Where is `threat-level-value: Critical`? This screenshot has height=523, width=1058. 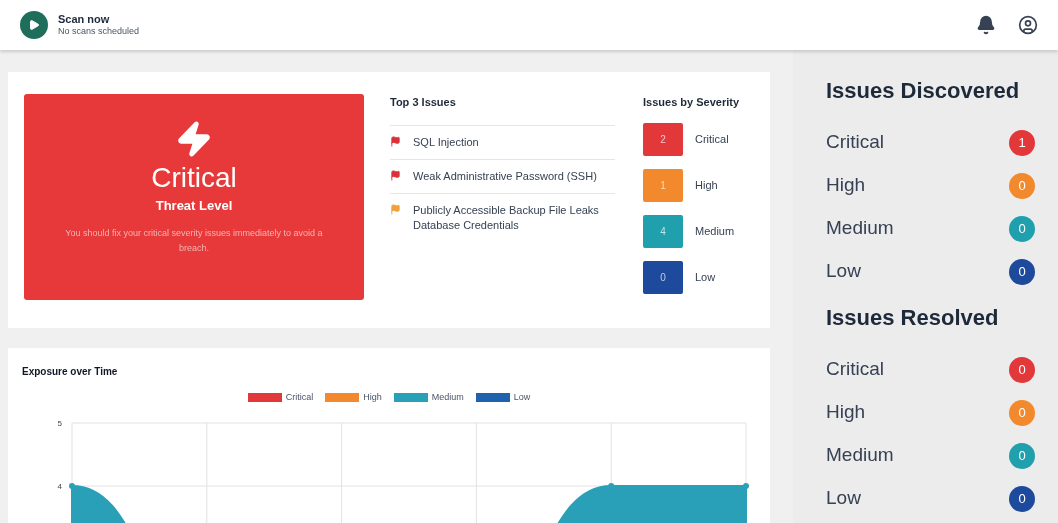 threat-level-value: Critical is located at coordinates (194, 178).